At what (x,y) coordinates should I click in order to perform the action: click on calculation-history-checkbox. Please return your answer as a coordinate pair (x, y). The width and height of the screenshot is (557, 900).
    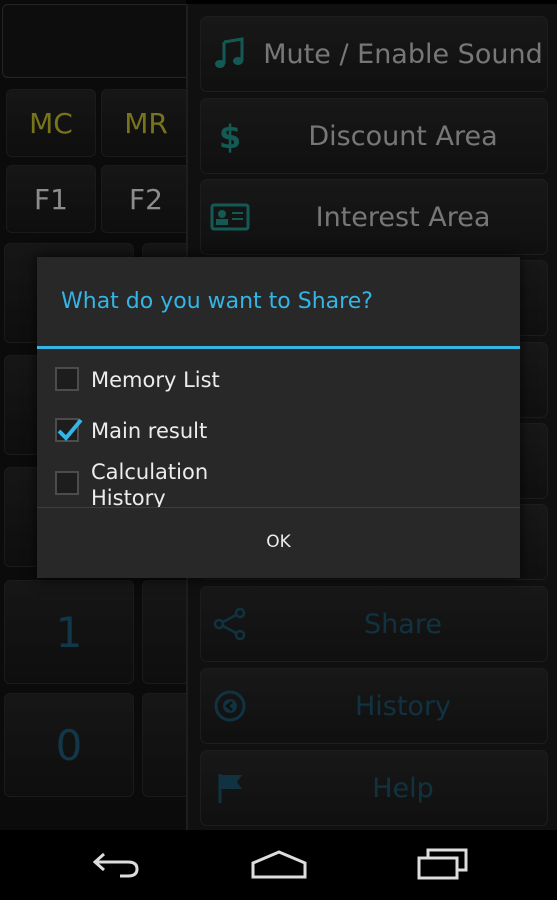
    Looking at the image, I should click on (67, 483).